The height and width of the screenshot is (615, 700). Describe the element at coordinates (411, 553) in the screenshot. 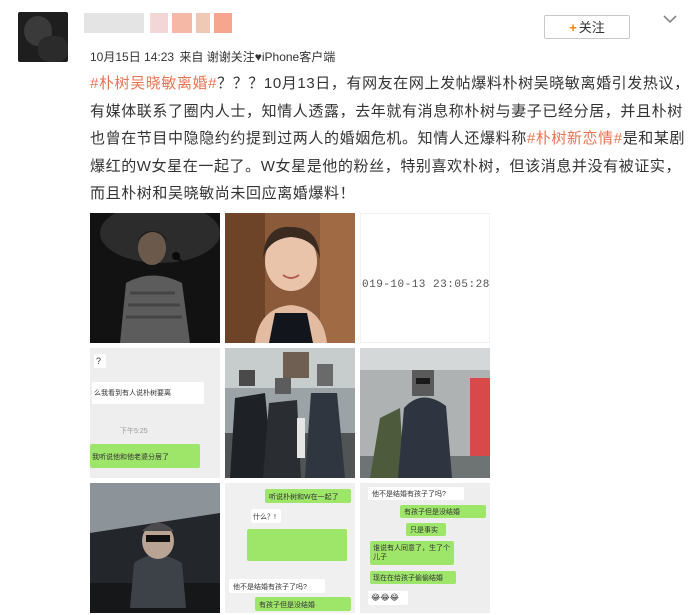

I see `chat-text: 谁说有人同意了，生了个儿子` at that location.